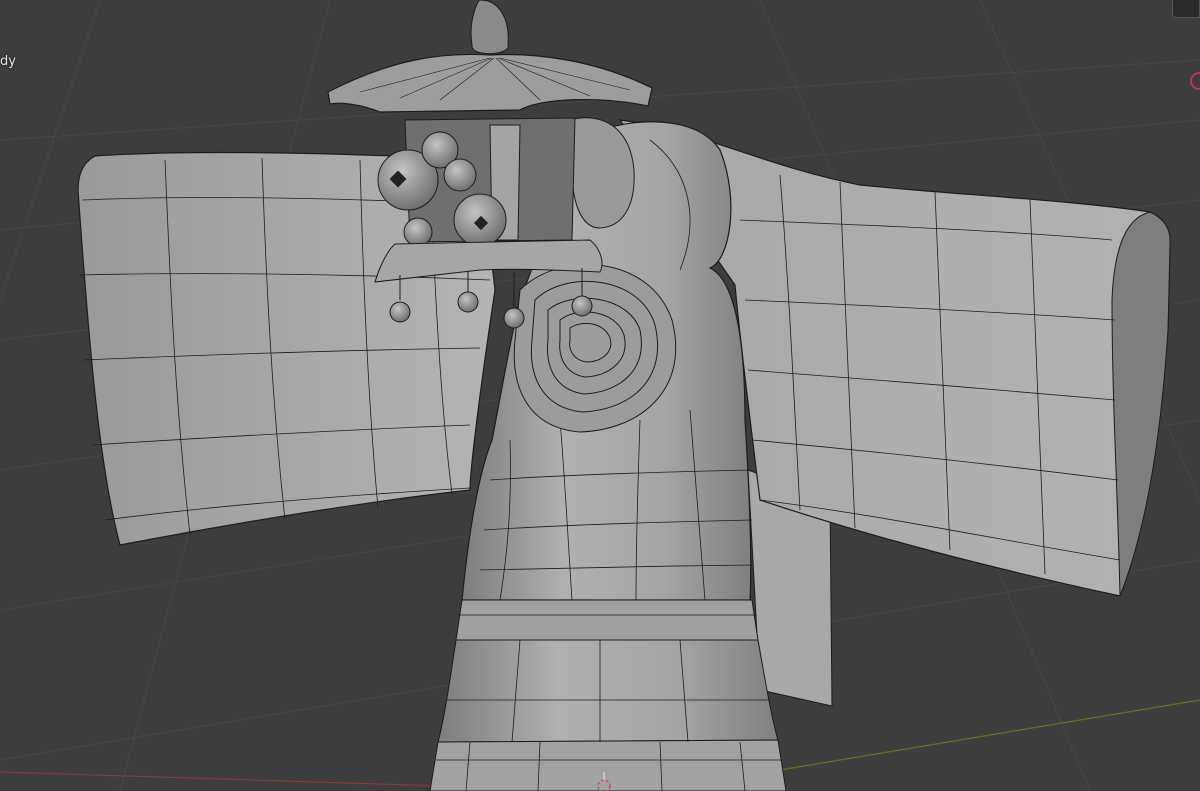 The height and width of the screenshot is (791, 1200). Describe the element at coordinates (989, 735) in the screenshot. I see `y-axis-line` at that location.